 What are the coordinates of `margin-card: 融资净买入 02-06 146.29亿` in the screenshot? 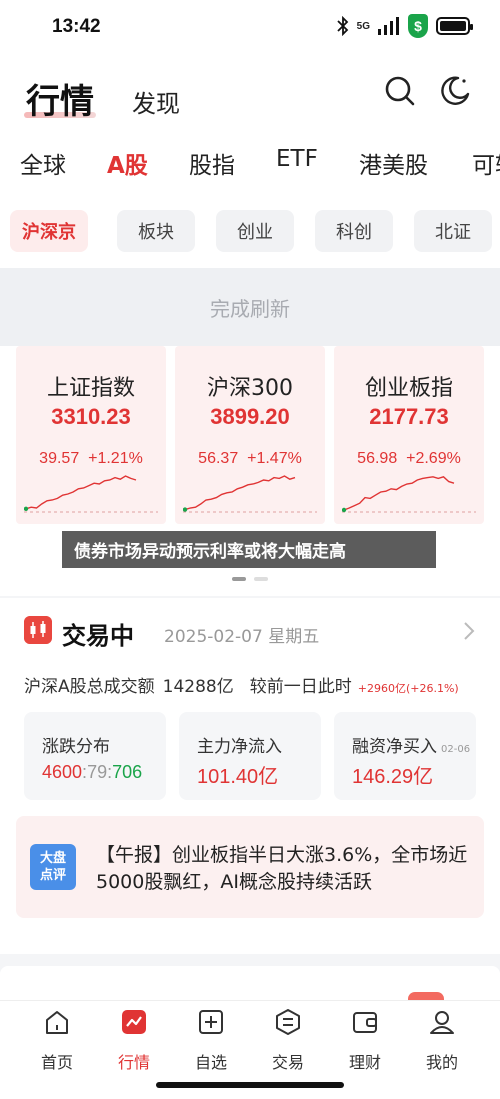 It's located at (405, 756).